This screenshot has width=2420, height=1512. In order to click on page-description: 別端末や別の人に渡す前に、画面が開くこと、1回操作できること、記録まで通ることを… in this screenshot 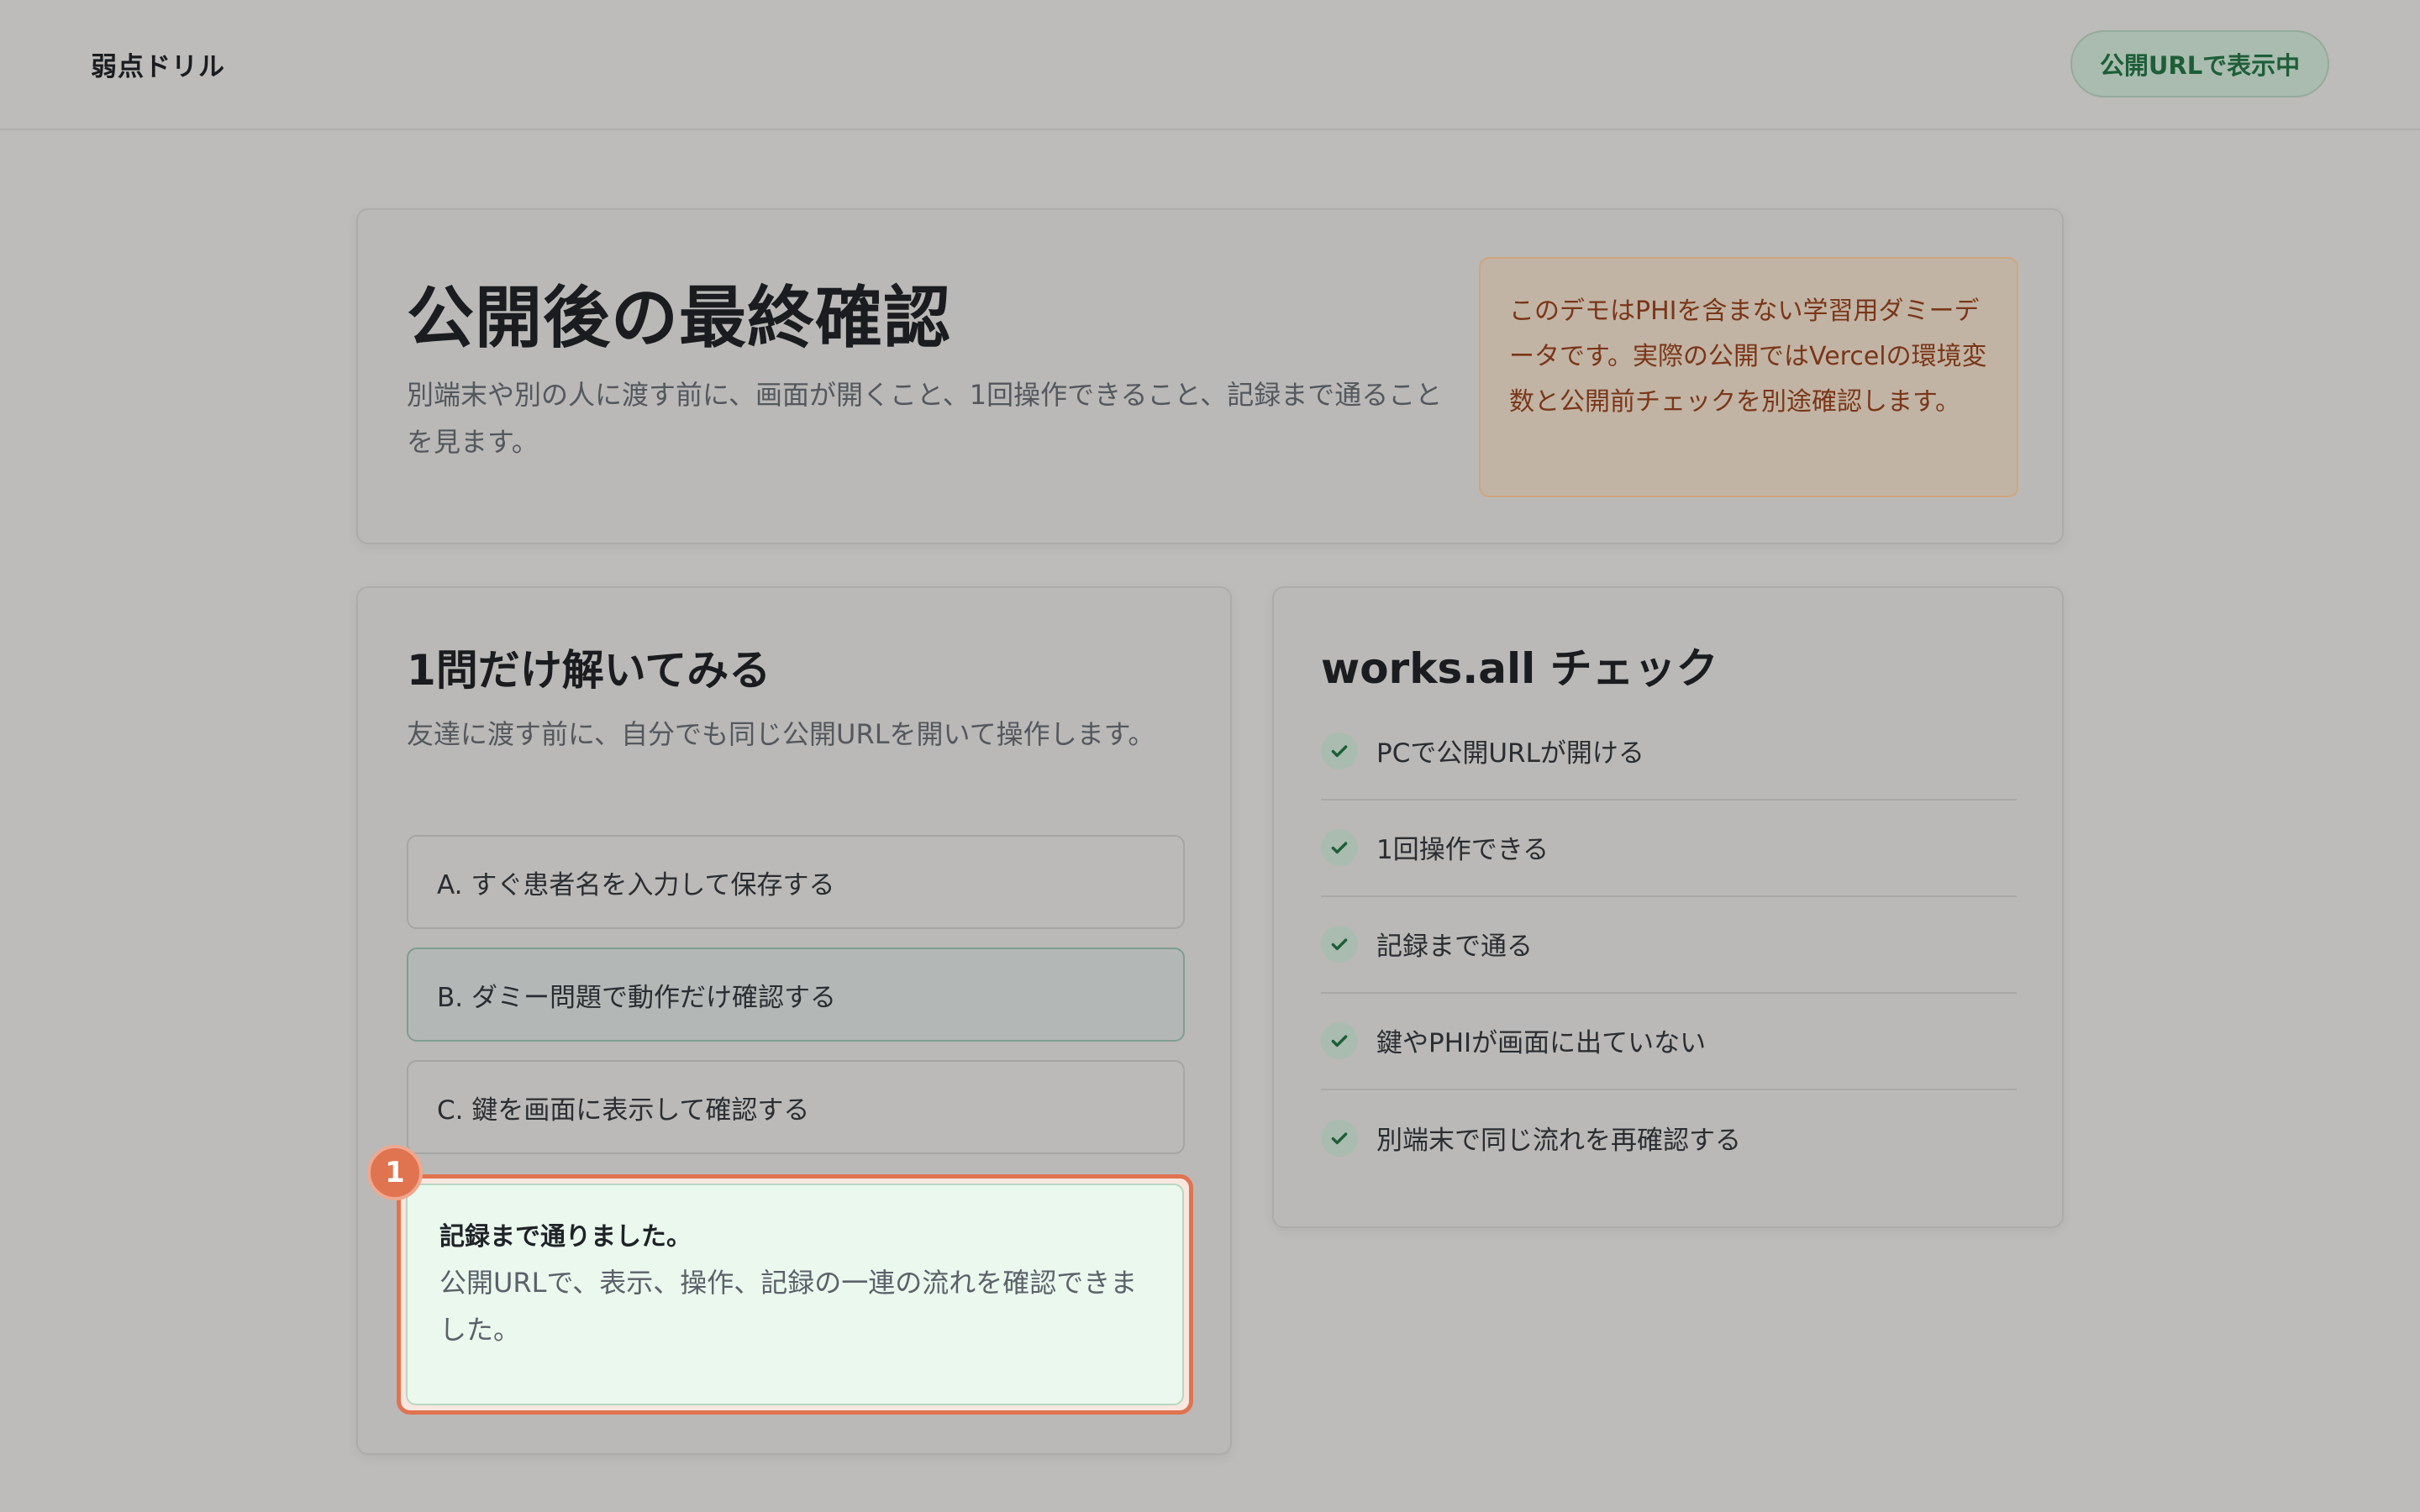, I will do `click(925, 418)`.